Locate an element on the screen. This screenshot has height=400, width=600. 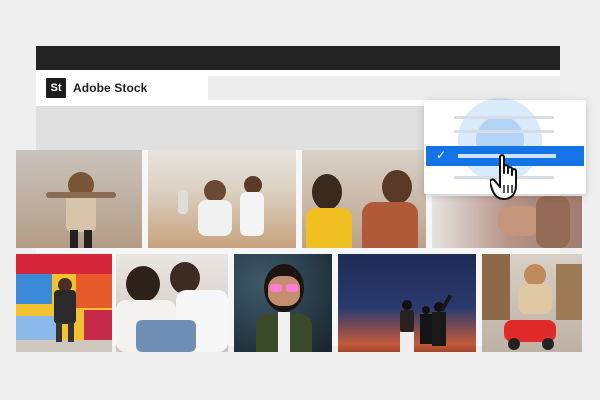
hand-pointer-icon is located at coordinates (503, 177).